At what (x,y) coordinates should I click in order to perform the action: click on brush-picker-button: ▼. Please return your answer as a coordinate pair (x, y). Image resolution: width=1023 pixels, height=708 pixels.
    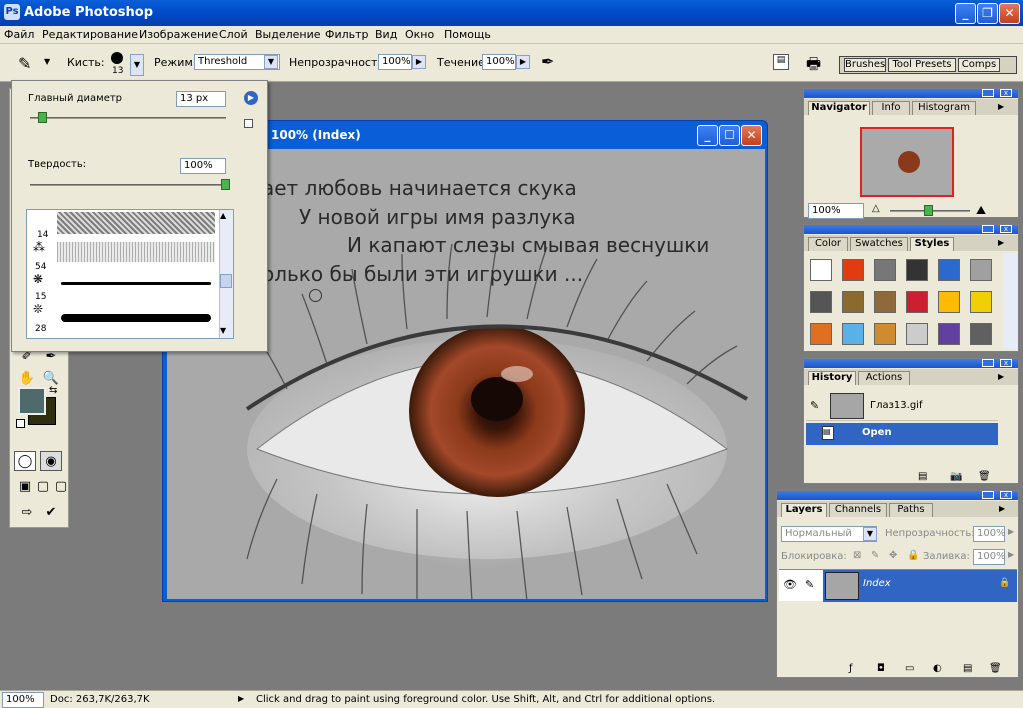
    Looking at the image, I should click on (137, 65).